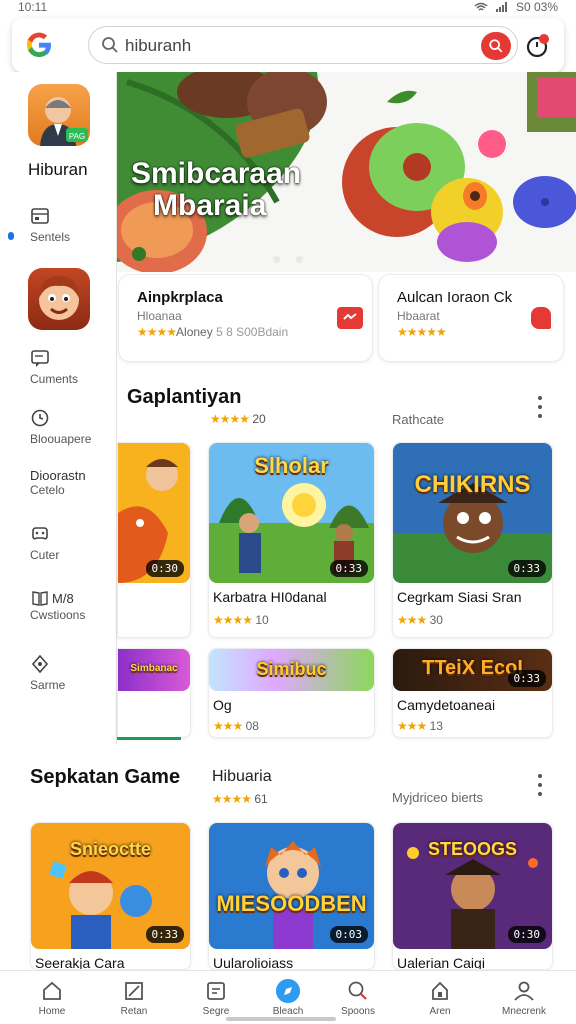 The width and height of the screenshot is (576, 1024). I want to click on dashboard-icon, so click(216, 991).